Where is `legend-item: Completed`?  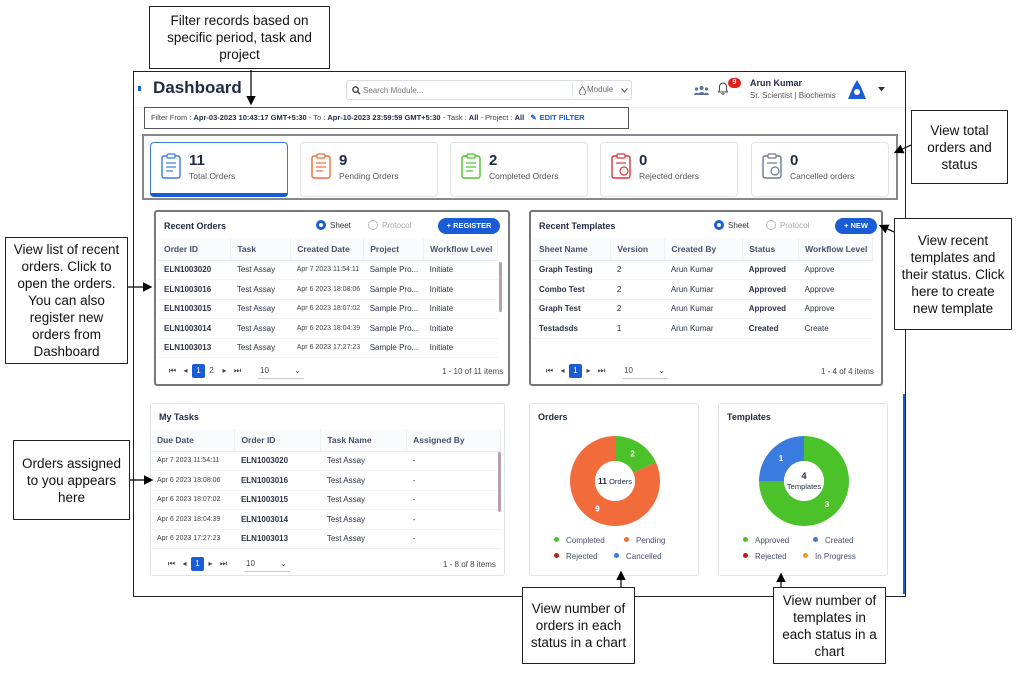 legend-item: Completed is located at coordinates (579, 540).